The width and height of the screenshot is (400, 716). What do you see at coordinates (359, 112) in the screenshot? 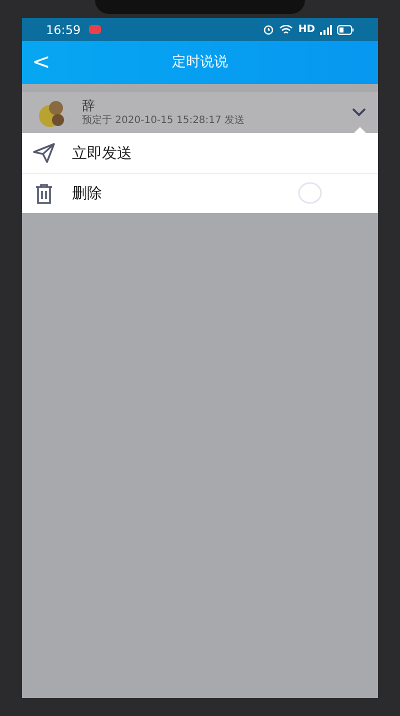
I see `chevron-down-icon` at bounding box center [359, 112].